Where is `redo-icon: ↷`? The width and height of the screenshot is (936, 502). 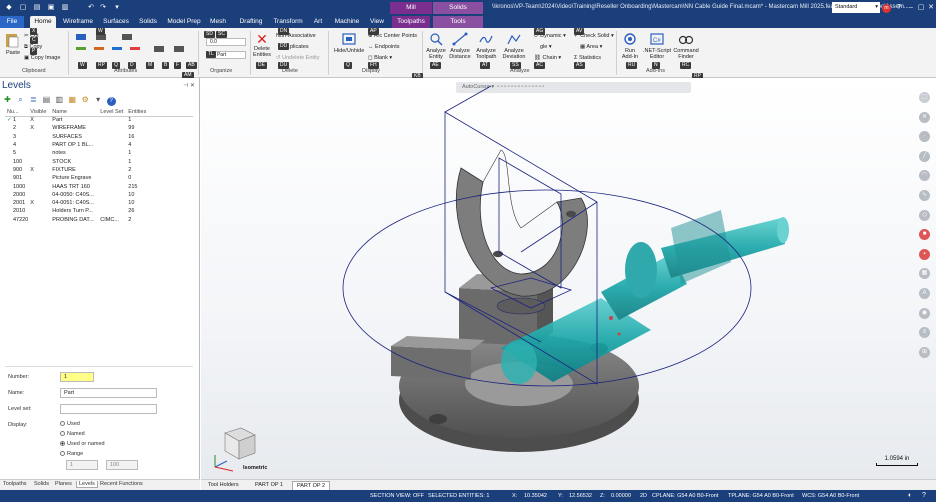
redo-icon: ↷ is located at coordinates (103, 8).